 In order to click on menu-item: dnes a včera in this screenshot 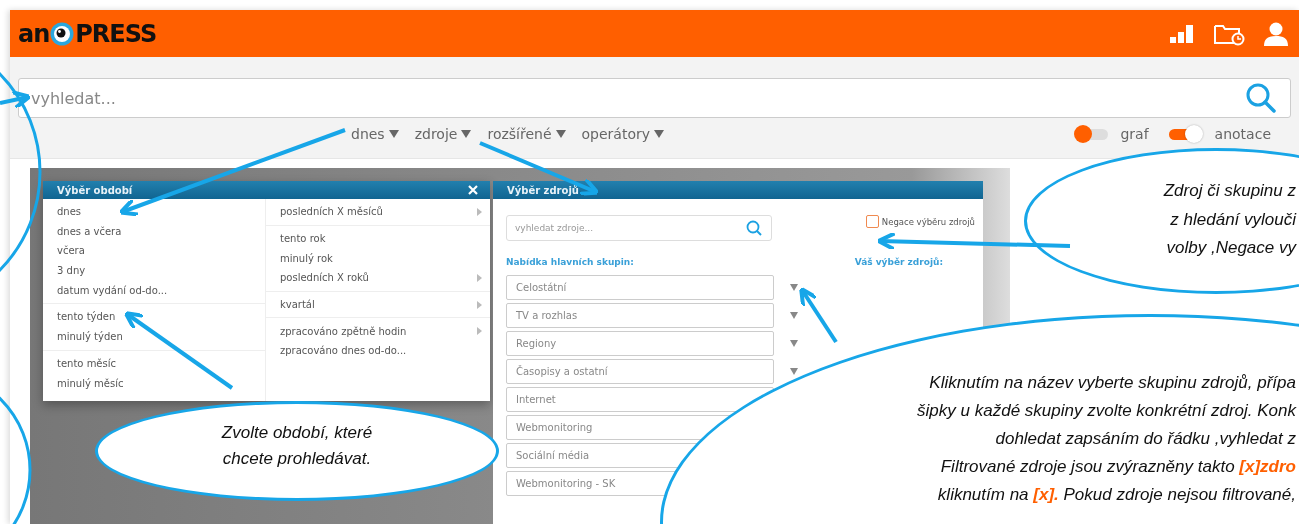, I will do `click(154, 231)`.